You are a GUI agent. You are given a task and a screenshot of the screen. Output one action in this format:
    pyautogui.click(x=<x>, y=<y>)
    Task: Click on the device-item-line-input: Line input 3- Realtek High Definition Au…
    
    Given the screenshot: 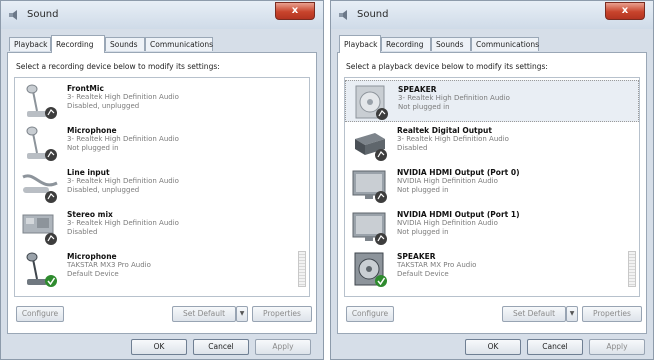 What is the action you would take?
    pyautogui.click(x=162, y=185)
    